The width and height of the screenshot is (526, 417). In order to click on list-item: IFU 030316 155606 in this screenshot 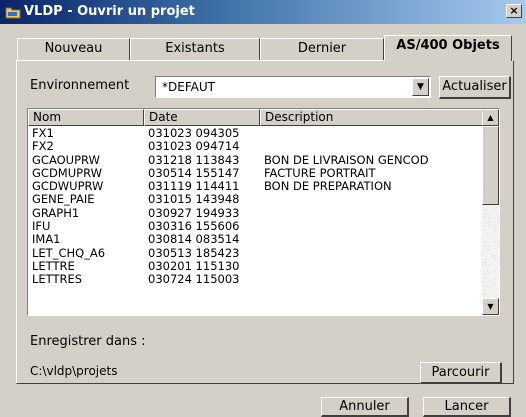, I will do `click(256, 226)`.